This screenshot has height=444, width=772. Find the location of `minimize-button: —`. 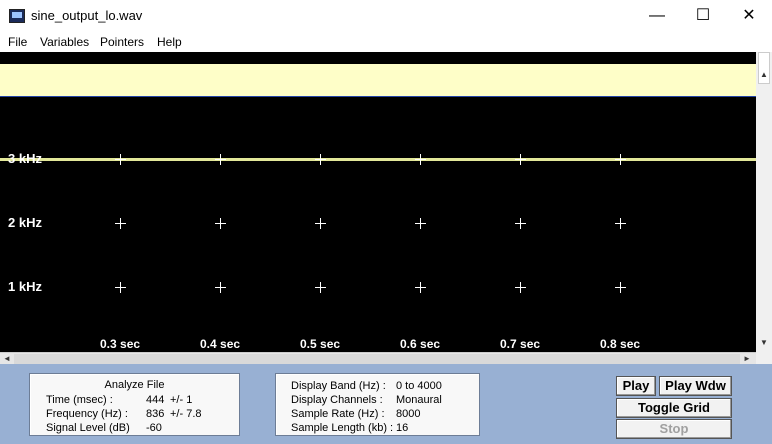

minimize-button: — is located at coordinates (657, 16).